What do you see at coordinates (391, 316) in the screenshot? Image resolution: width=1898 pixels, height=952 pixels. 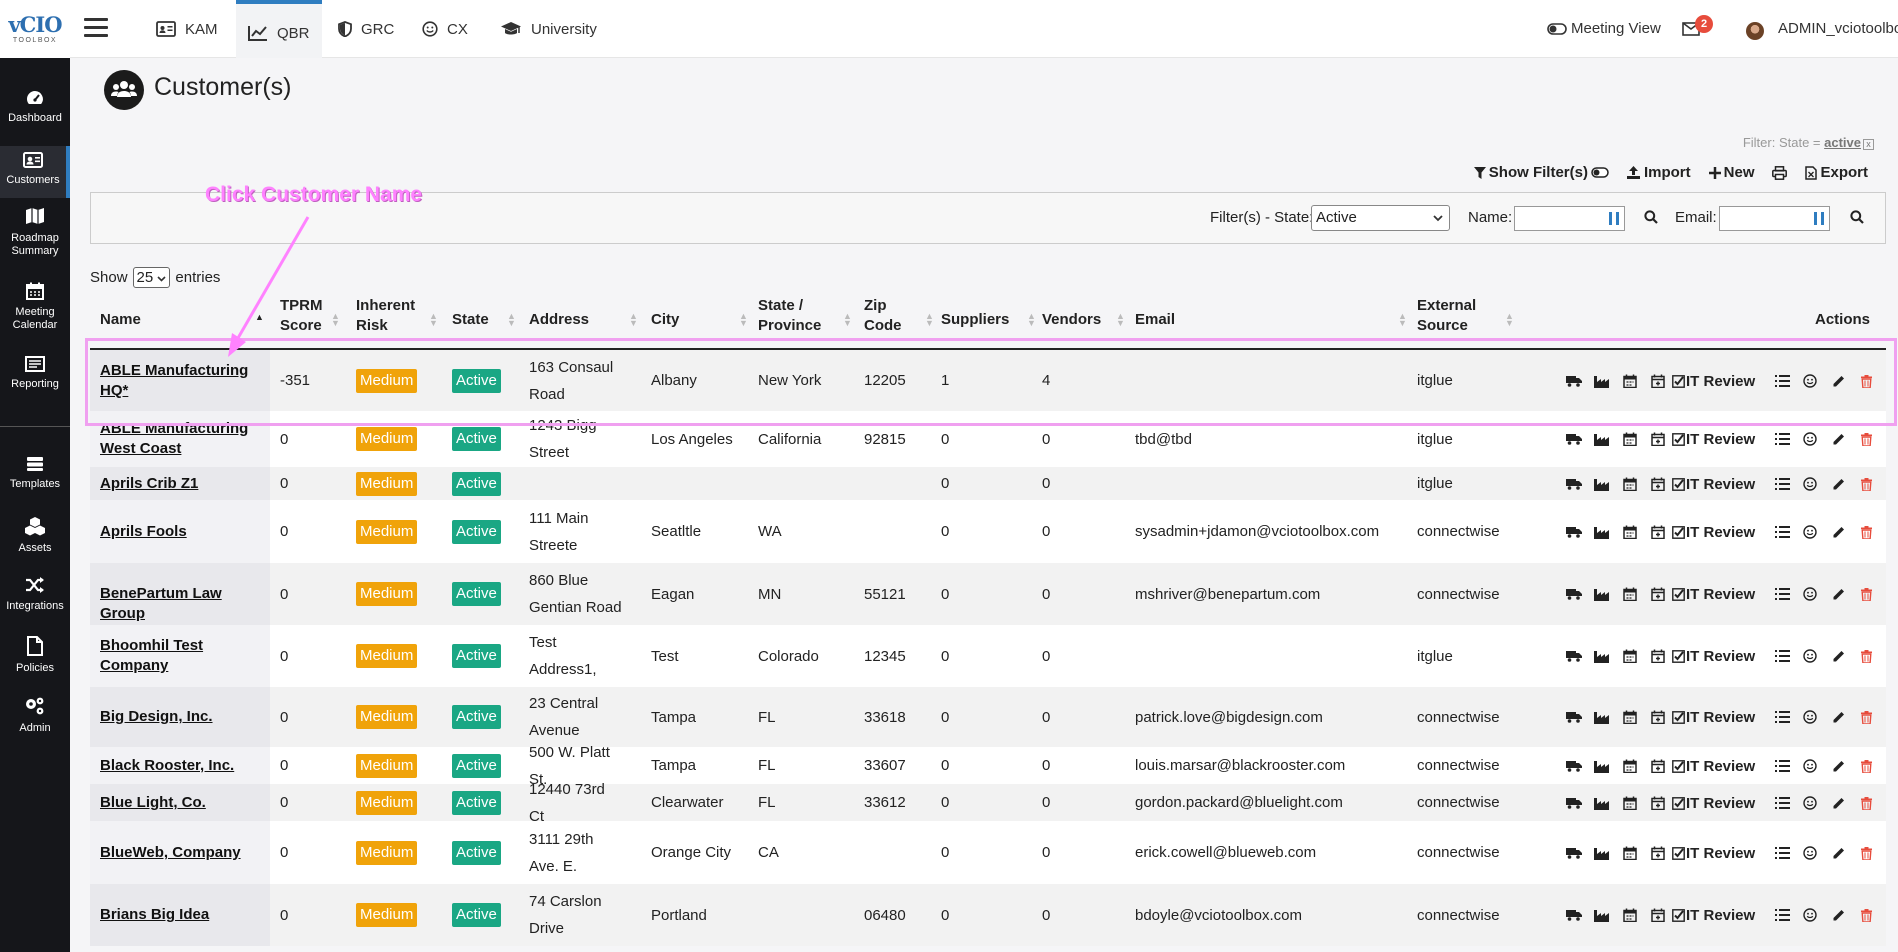 I see `column-header-risk: Inherent Risk` at bounding box center [391, 316].